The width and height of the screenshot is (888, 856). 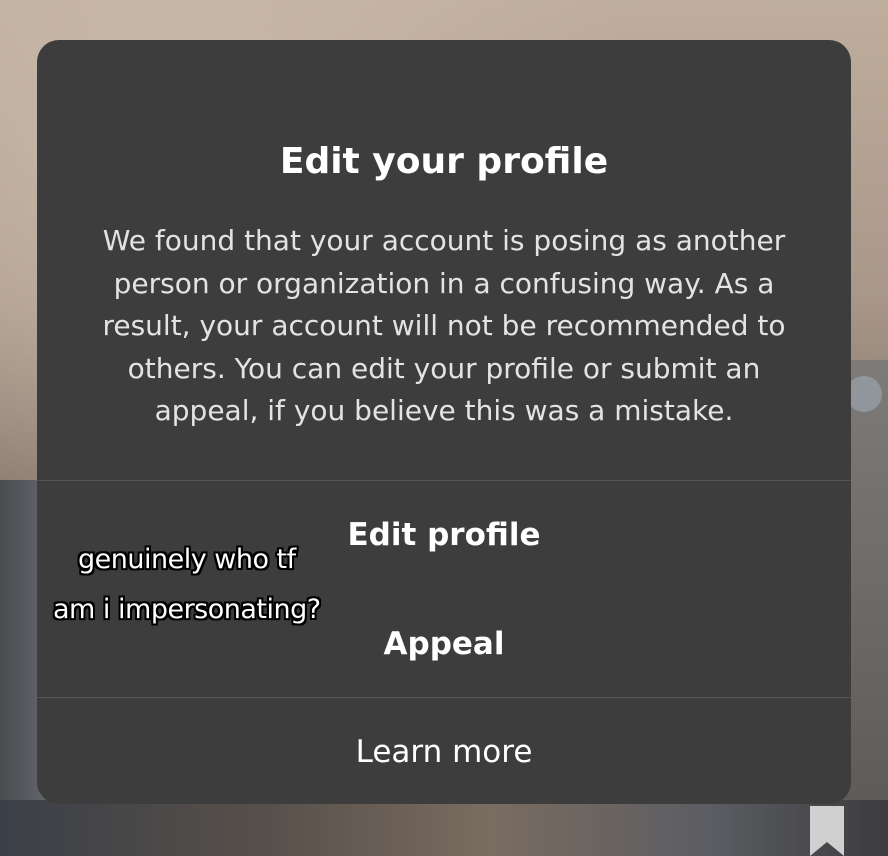 What do you see at coordinates (444, 828) in the screenshot?
I see `background-bottom-strip` at bounding box center [444, 828].